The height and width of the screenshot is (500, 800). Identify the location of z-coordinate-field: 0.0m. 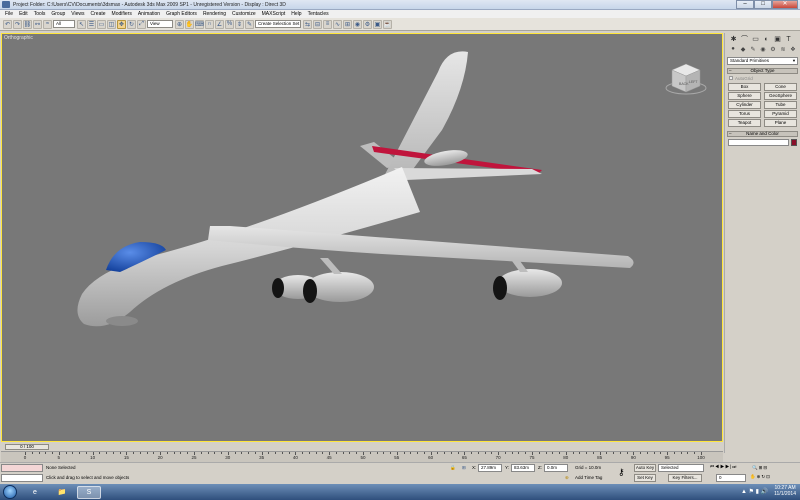
(556, 468).